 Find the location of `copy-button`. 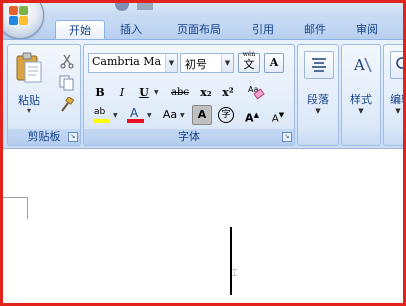

copy-button is located at coordinates (67, 83).